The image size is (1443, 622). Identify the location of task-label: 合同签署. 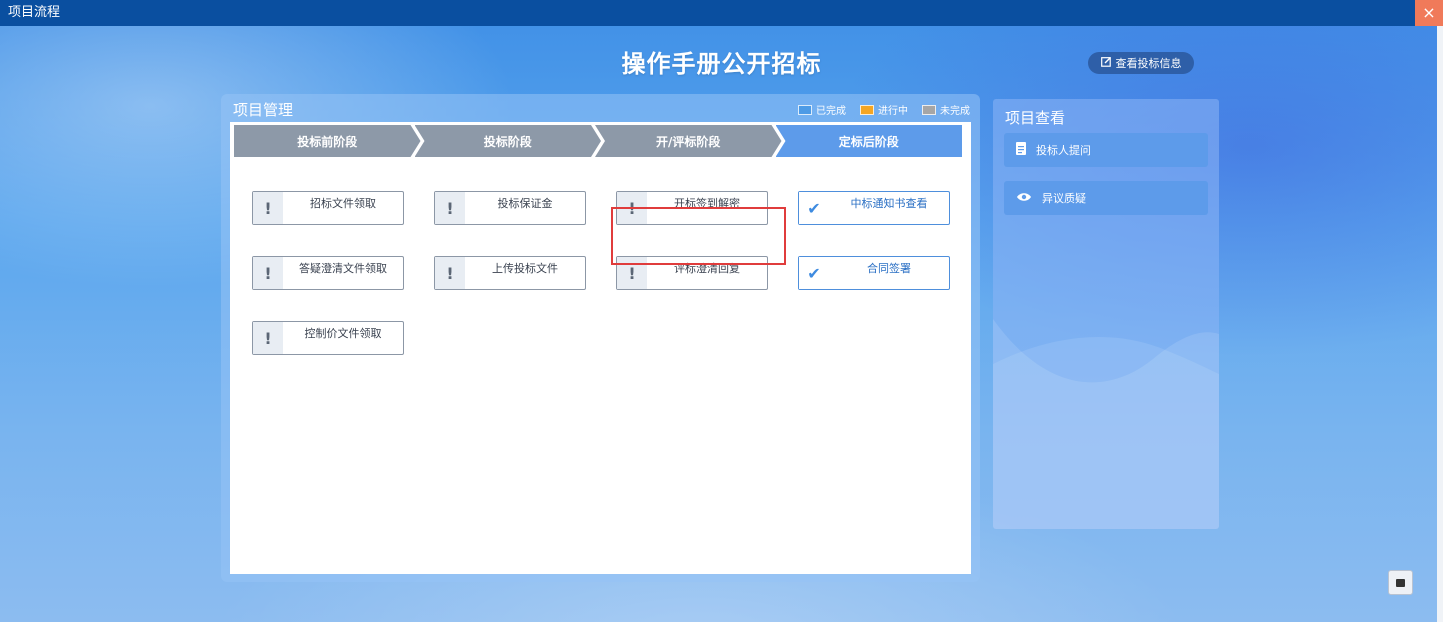
(889, 268).